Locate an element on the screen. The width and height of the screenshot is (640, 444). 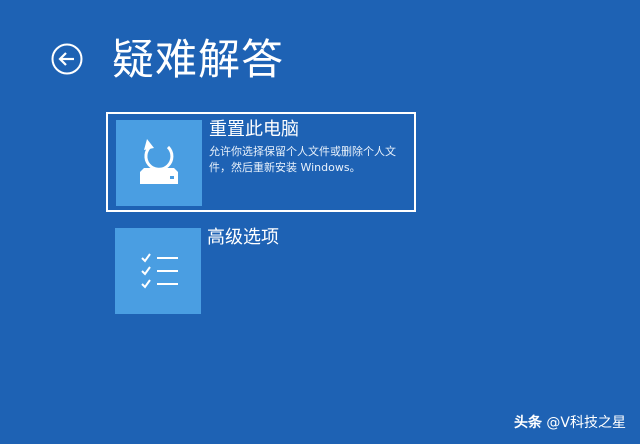
advanced-options-option: 高级选项 is located at coordinates (261, 272).